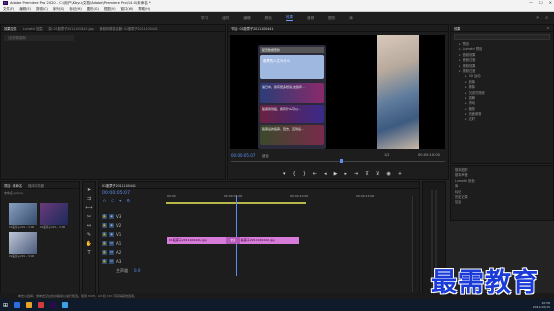  What do you see at coordinates (89, 226) in the screenshot?
I see `slip-tool-icon: ↔` at bounding box center [89, 226].